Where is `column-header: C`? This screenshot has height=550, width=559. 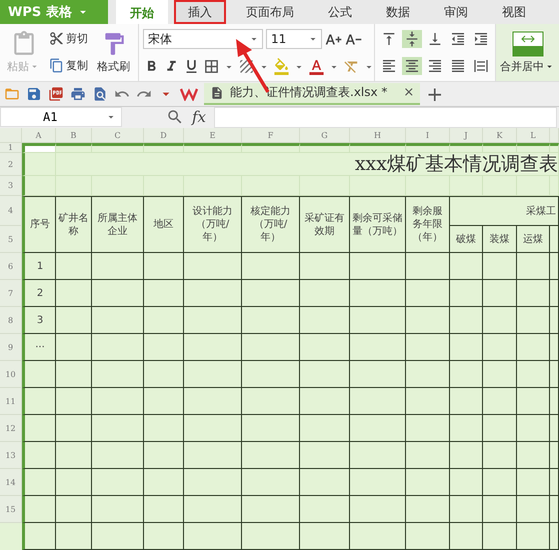
column-header: C is located at coordinates (118, 135).